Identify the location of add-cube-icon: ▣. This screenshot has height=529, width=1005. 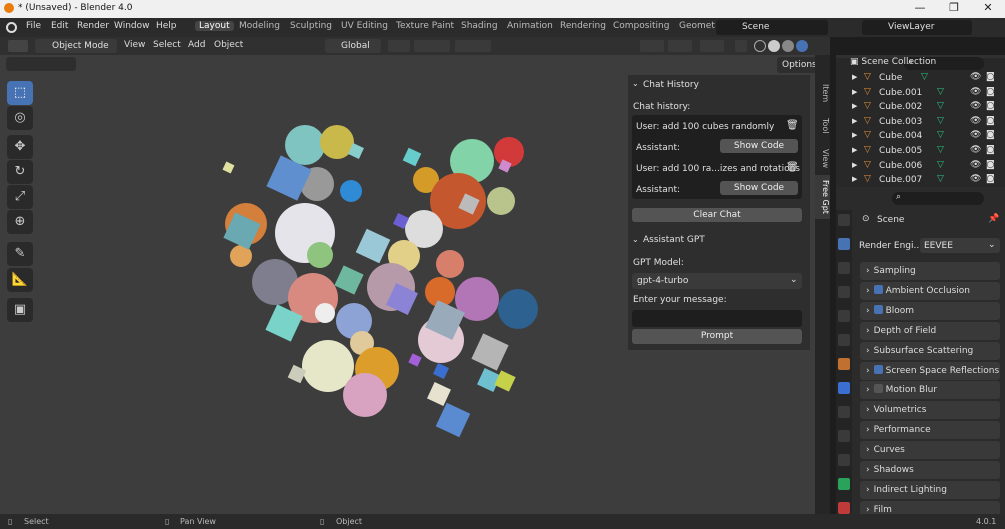
(20, 310).